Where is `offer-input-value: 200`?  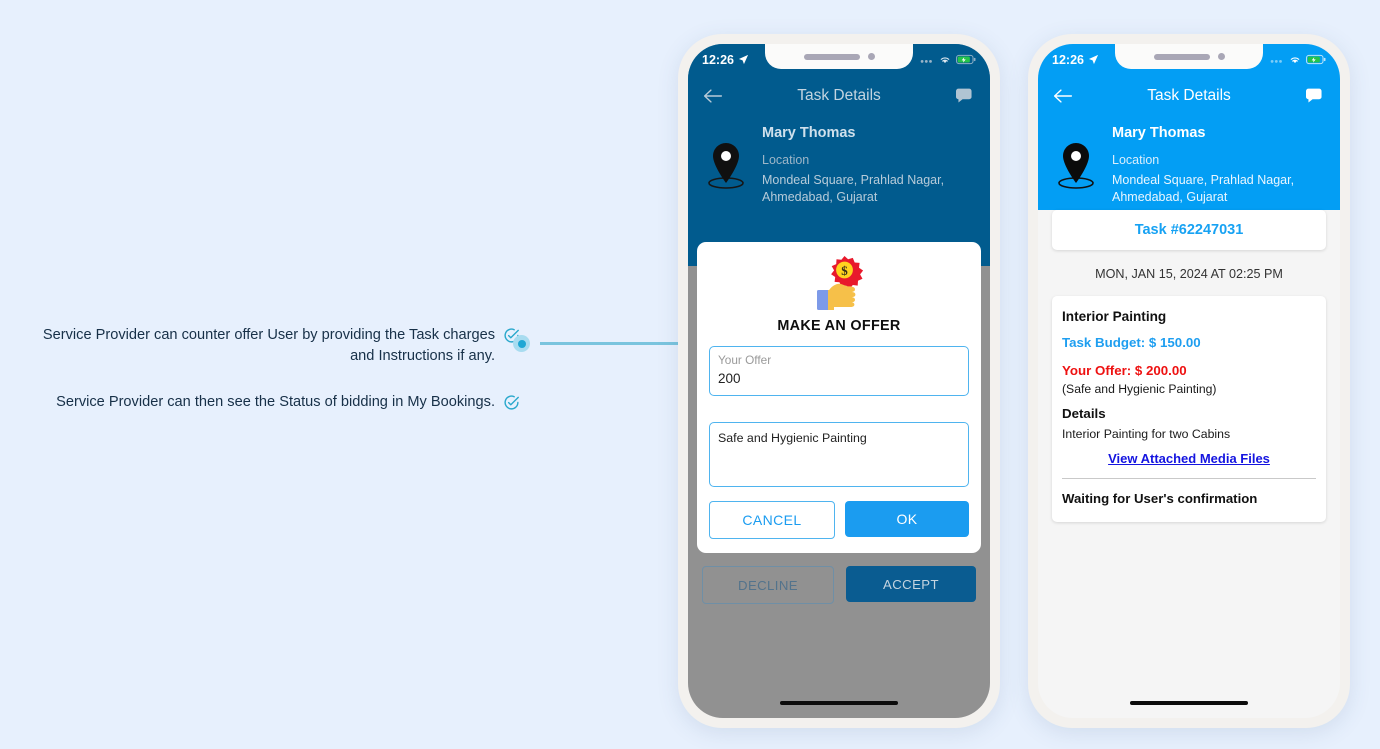 offer-input-value: 200 is located at coordinates (729, 378).